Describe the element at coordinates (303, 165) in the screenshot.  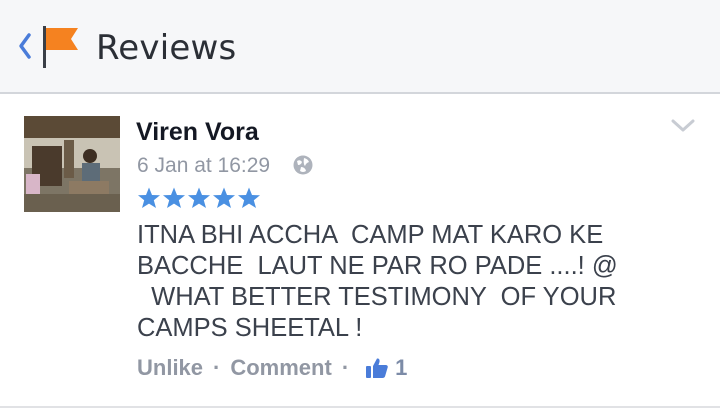
I see `globe-icon` at that location.